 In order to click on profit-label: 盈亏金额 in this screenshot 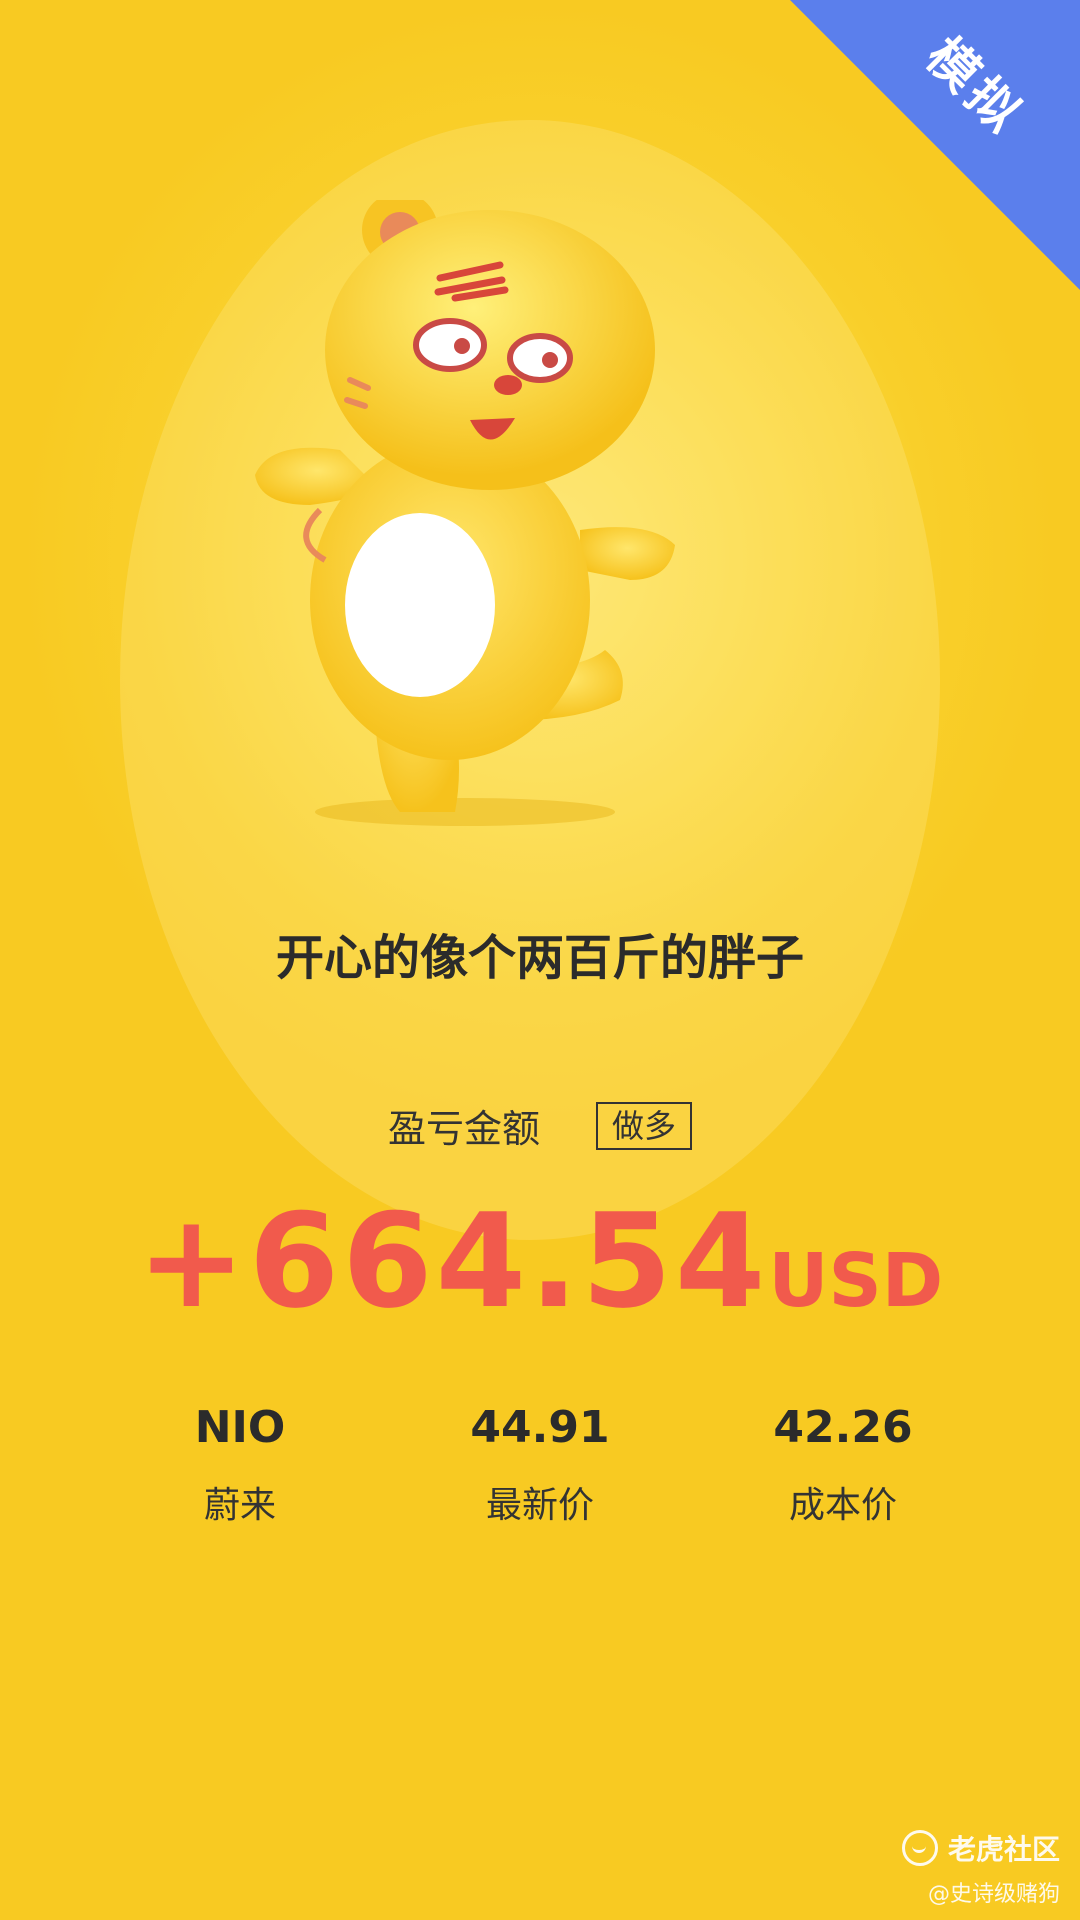, I will do `click(463, 1129)`.